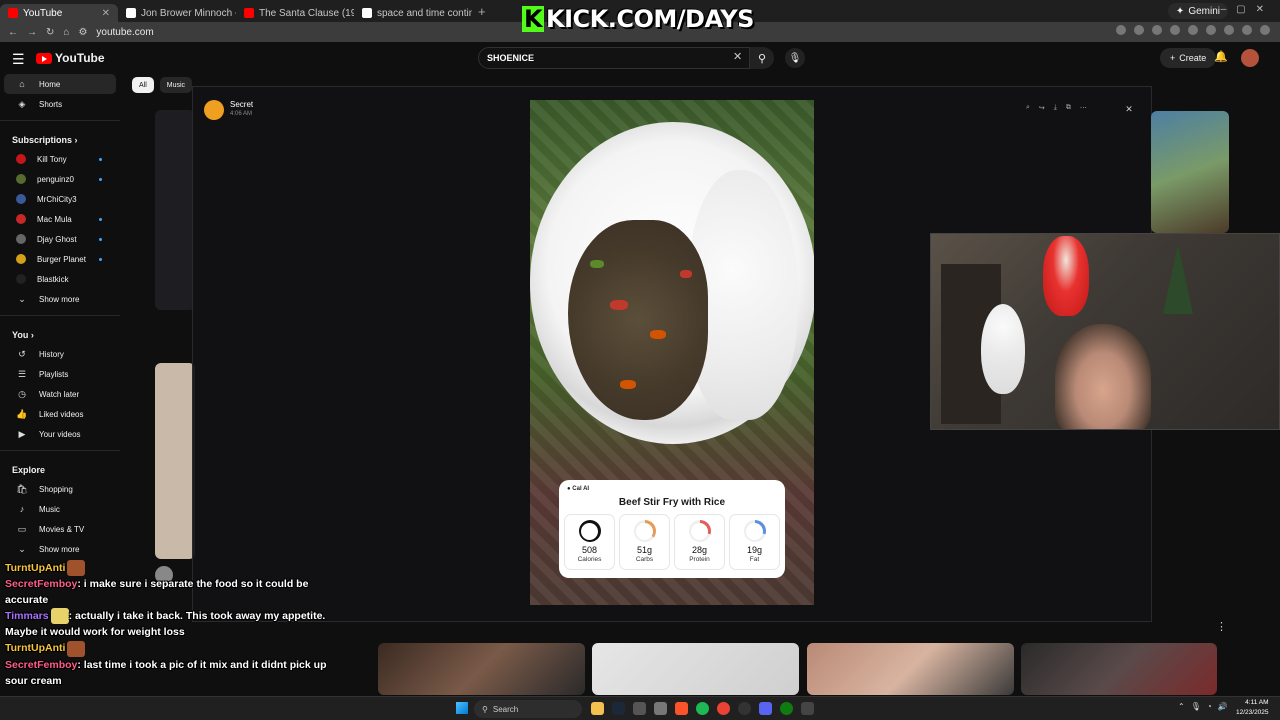 This screenshot has width=1280, height=720. What do you see at coordinates (60, 138) in the screenshot?
I see `subscriptions-heading: Subscriptions ›` at bounding box center [60, 138].